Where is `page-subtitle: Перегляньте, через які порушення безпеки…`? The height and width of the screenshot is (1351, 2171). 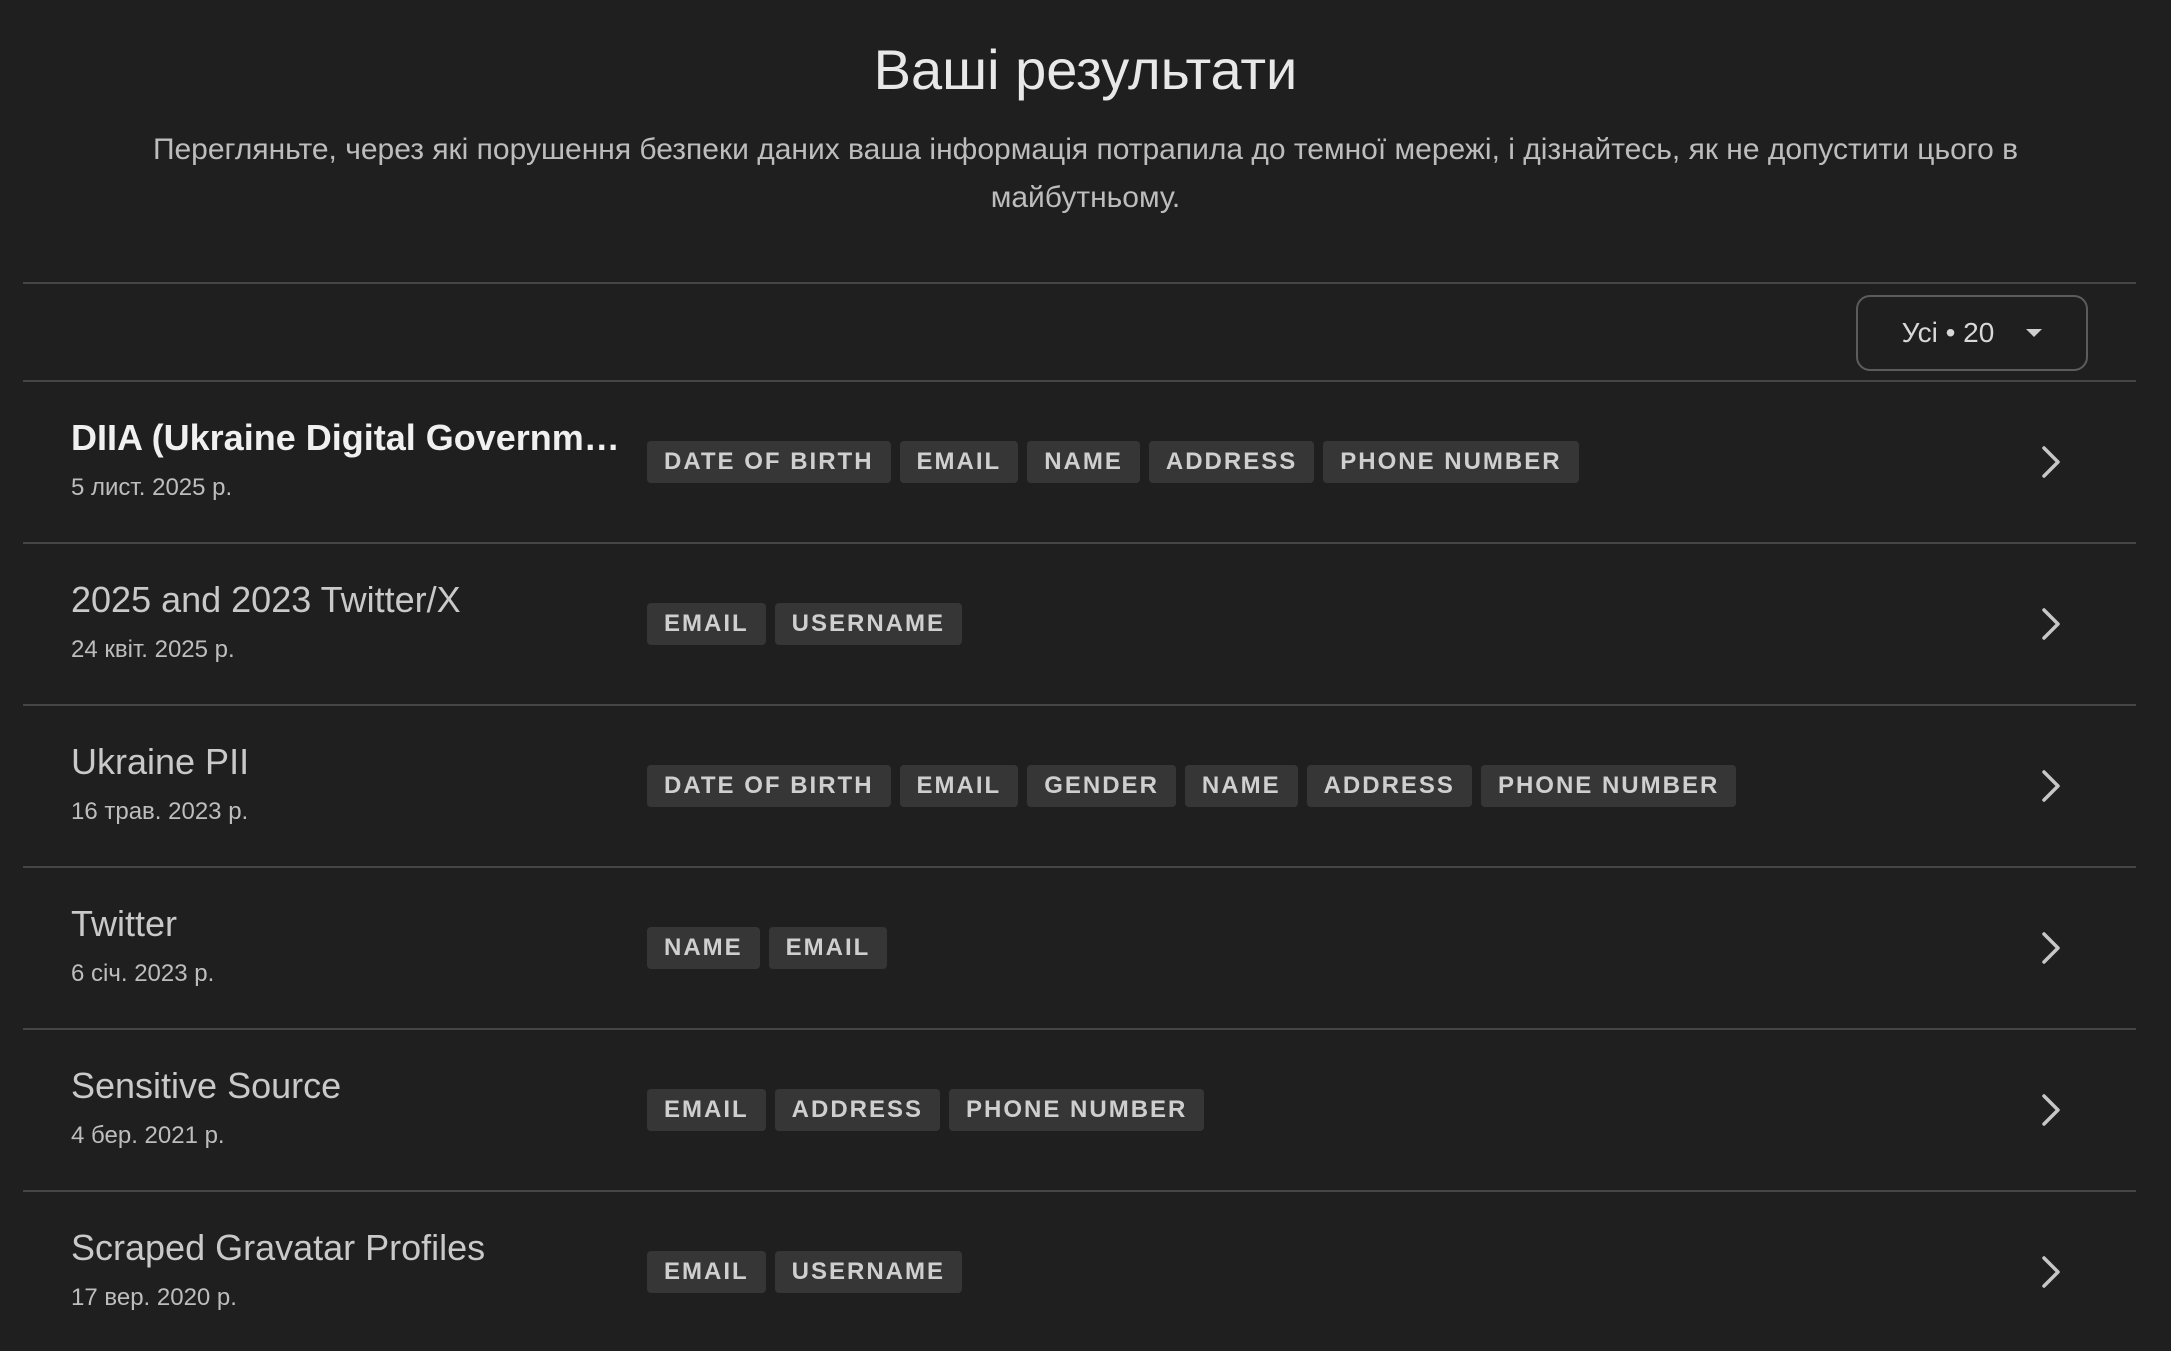
page-subtitle: Перегляньте, через які порушення безпеки… is located at coordinates (1085, 173).